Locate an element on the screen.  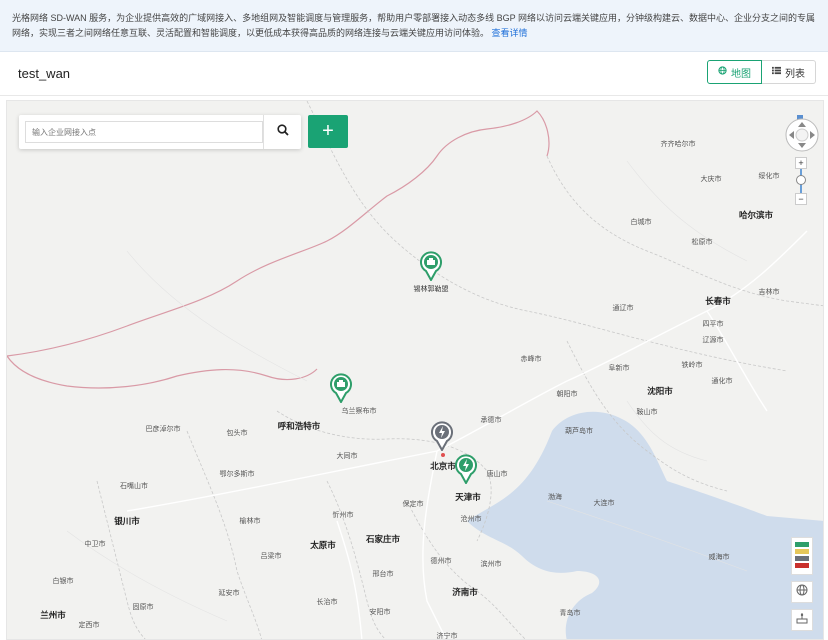
city-label: 通辽市 is located at coordinates (623, 308).